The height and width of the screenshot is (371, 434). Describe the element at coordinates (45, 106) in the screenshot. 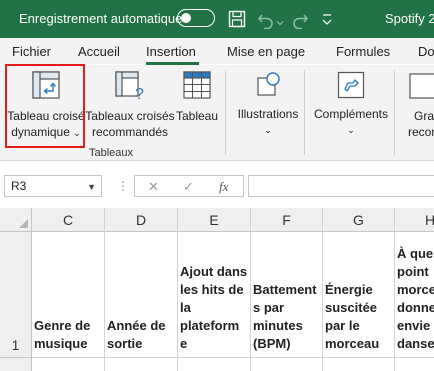

I see `pivot-highlight-box` at that location.